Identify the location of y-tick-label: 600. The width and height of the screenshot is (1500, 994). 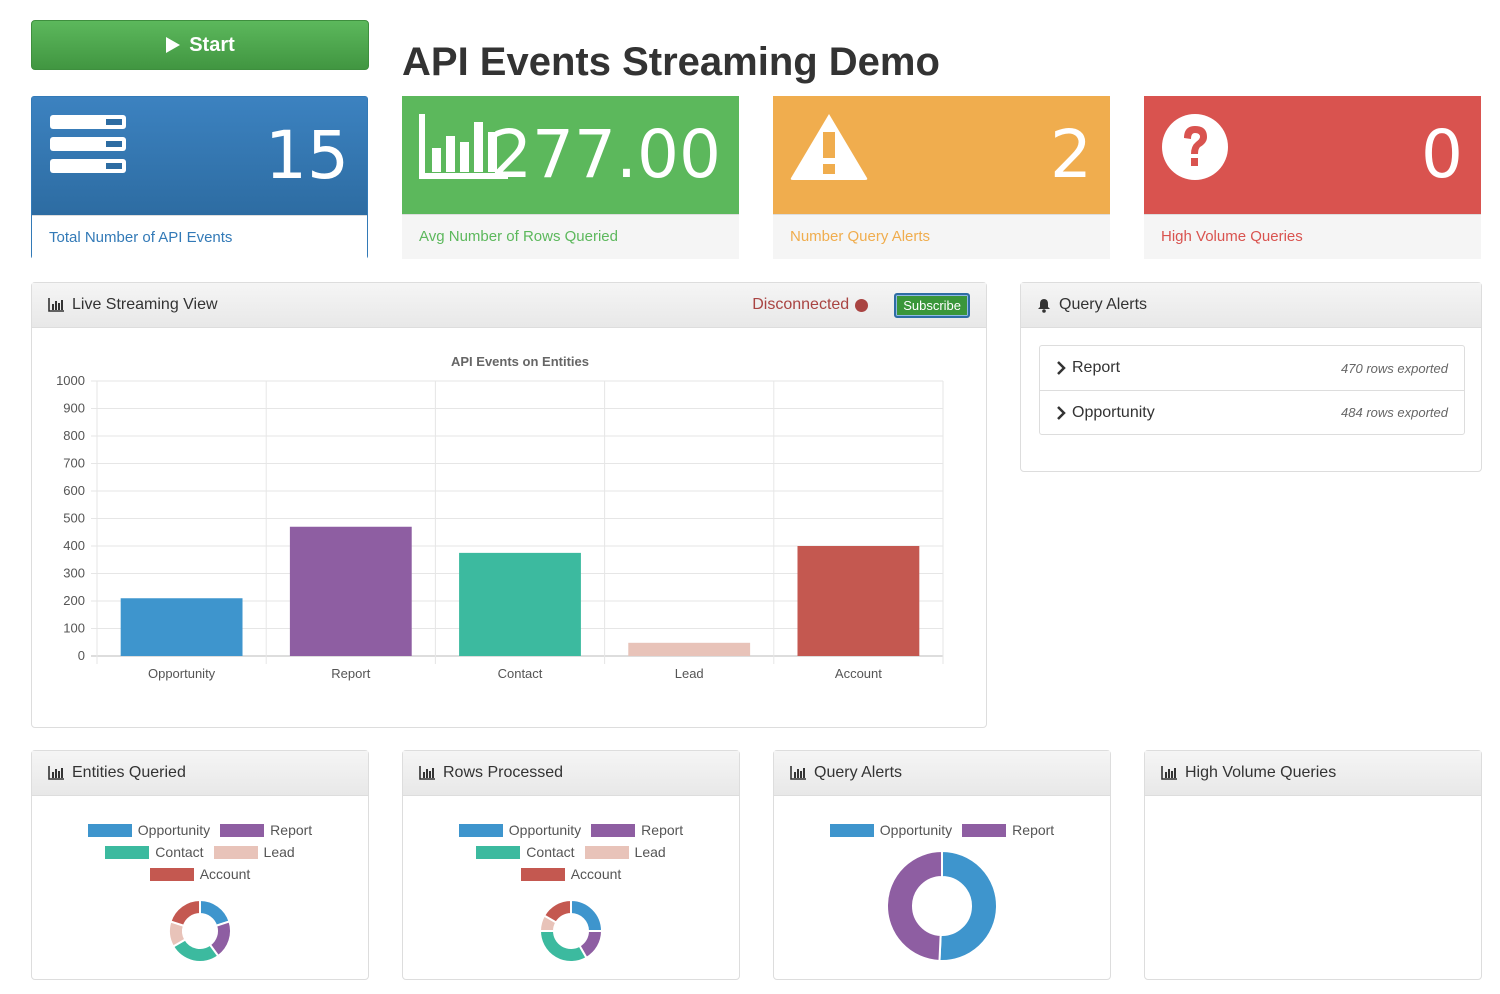
(74, 490).